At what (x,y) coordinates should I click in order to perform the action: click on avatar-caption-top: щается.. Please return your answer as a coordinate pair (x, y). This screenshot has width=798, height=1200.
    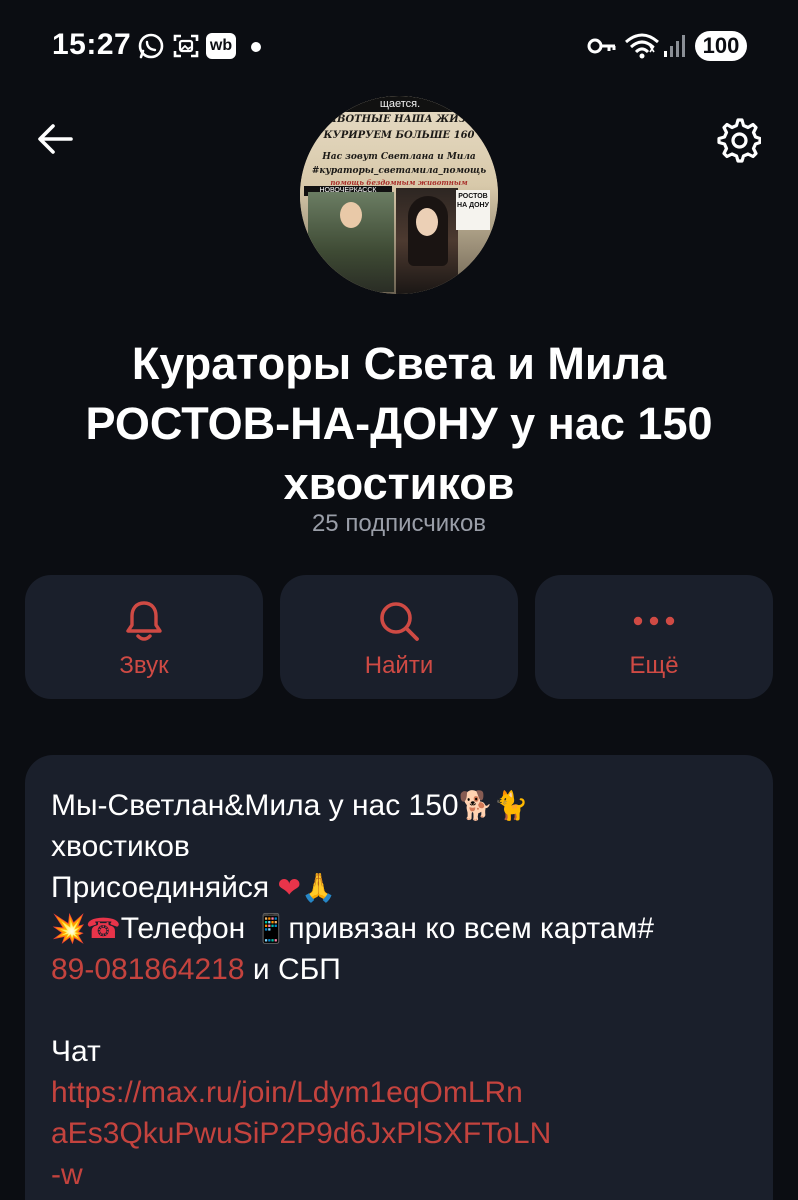
    Looking at the image, I should click on (400, 104).